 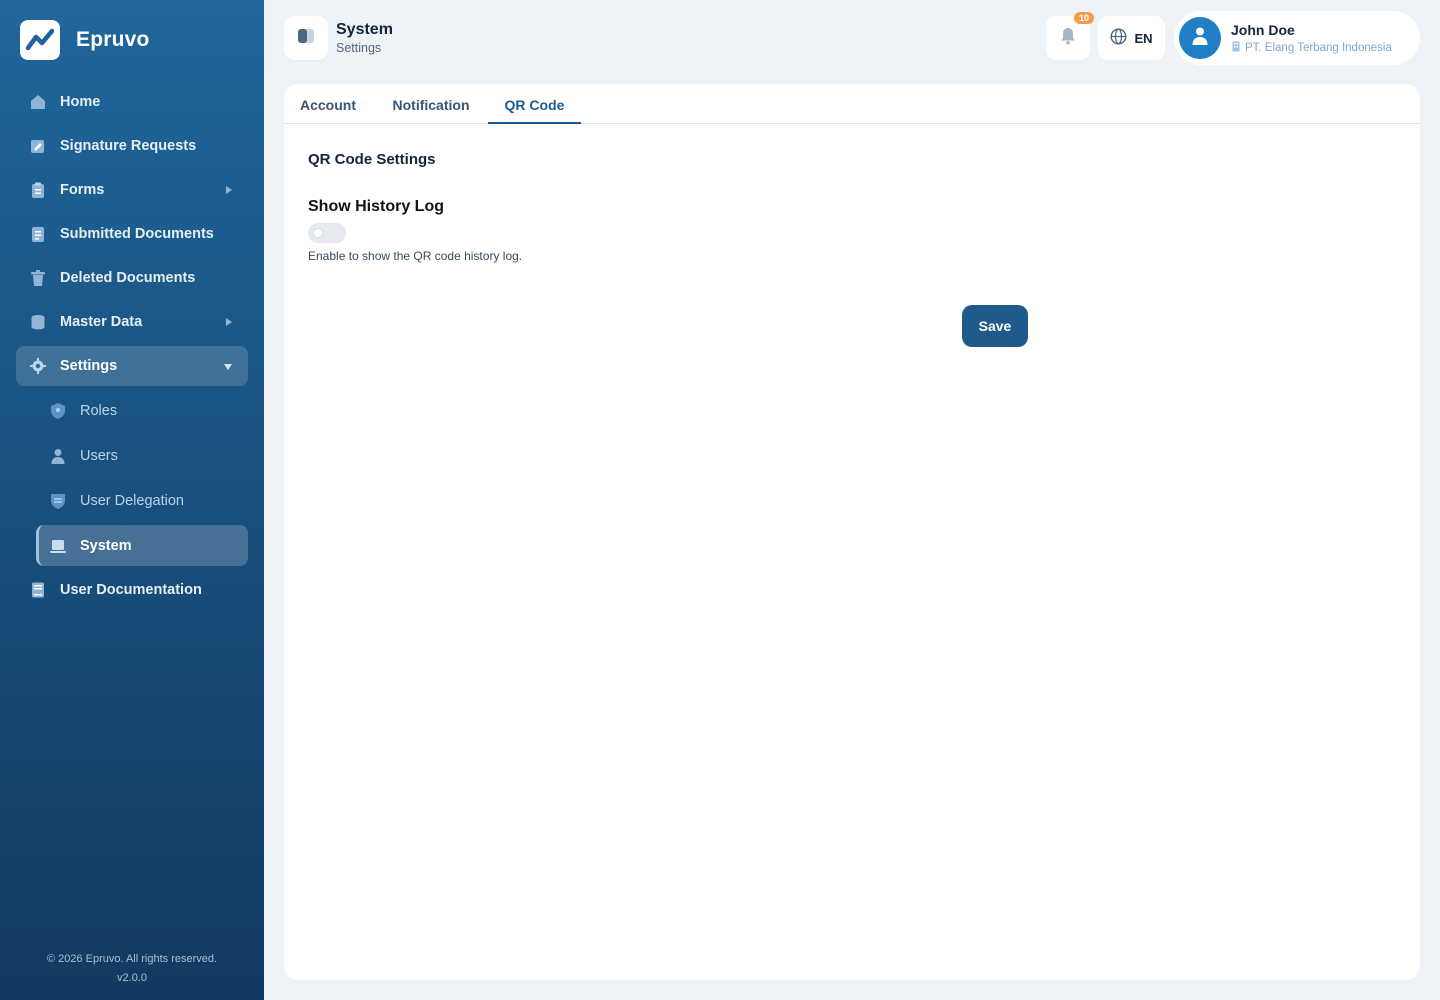 What do you see at coordinates (142, 478) in the screenshot?
I see `settings-submenu: Roles Users User Delegation System` at bounding box center [142, 478].